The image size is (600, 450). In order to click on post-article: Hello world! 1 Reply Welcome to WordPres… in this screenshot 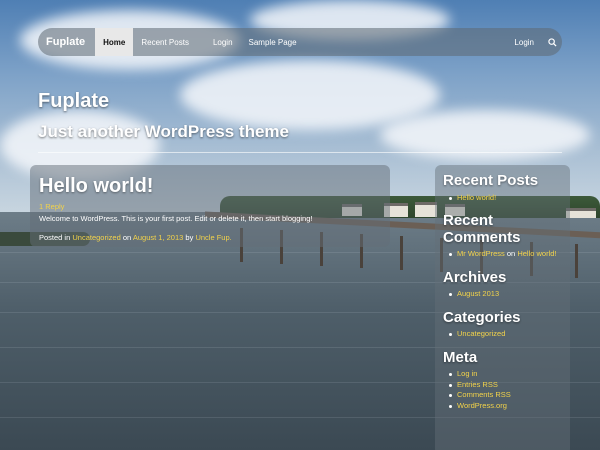, I will do `click(210, 206)`.